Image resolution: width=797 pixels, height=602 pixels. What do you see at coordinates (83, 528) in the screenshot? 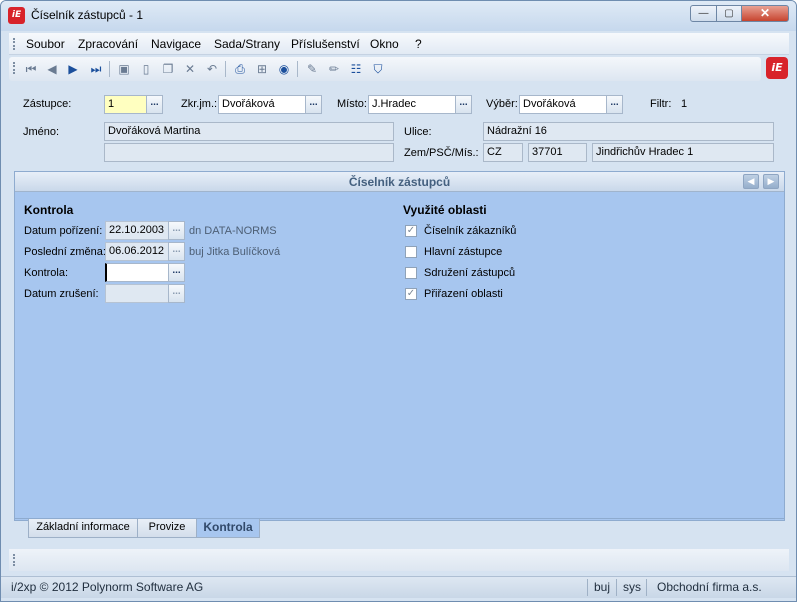
I see `tab-zakladni-informace: Základní informace` at bounding box center [83, 528].